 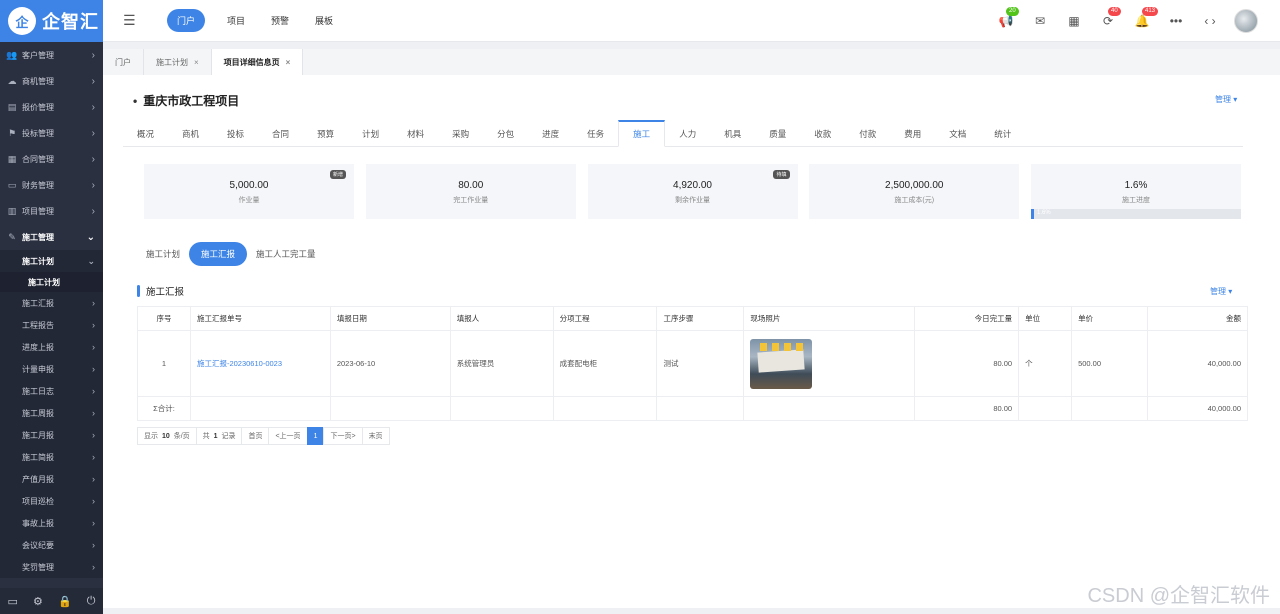 I want to click on sidebar-sub-item: 计量申报 ›, so click(x=51, y=369).